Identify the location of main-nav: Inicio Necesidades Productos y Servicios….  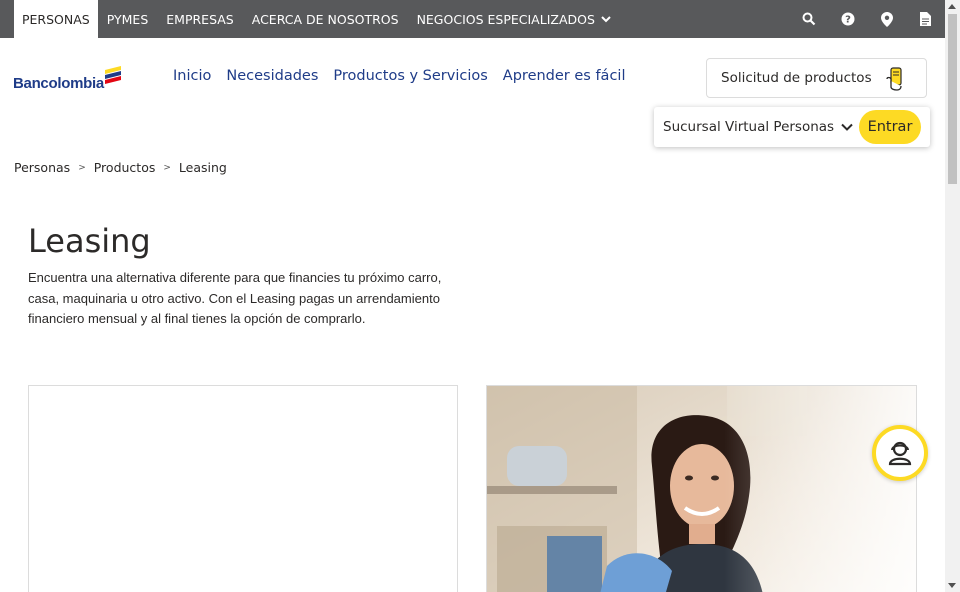
(406, 76).